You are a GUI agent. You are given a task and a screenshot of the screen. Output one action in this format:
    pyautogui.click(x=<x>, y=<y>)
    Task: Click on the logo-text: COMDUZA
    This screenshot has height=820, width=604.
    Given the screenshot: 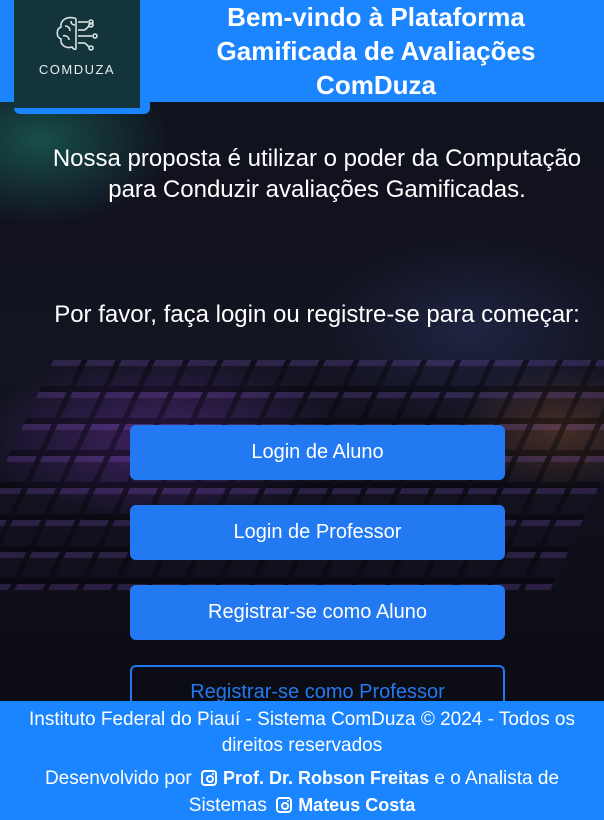 What is the action you would take?
    pyautogui.click(x=77, y=69)
    